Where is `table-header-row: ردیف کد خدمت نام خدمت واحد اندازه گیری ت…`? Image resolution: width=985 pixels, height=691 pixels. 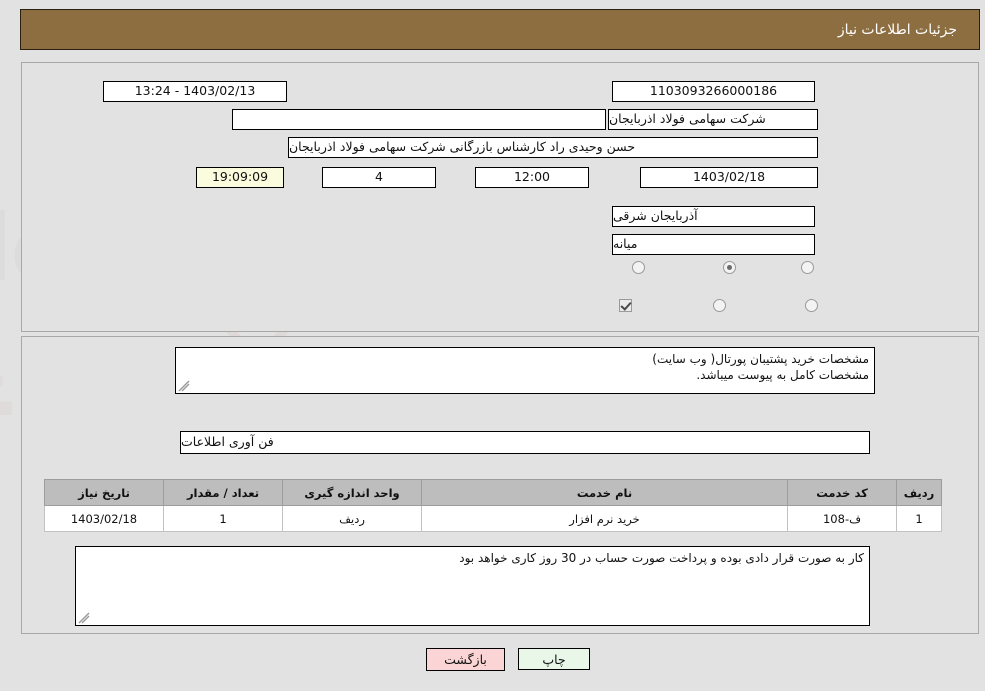 table-header-row: ردیف کد خدمت نام خدمت واحد اندازه گیری ت… is located at coordinates (493, 492).